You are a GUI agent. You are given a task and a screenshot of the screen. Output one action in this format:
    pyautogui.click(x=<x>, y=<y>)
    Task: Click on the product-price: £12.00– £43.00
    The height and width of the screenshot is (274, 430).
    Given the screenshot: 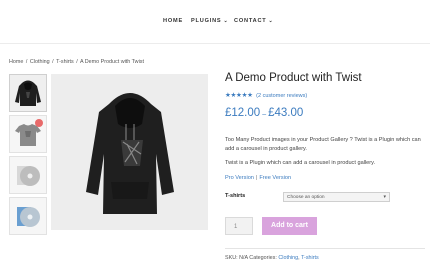 What is the action you would take?
    pyautogui.click(x=264, y=113)
    